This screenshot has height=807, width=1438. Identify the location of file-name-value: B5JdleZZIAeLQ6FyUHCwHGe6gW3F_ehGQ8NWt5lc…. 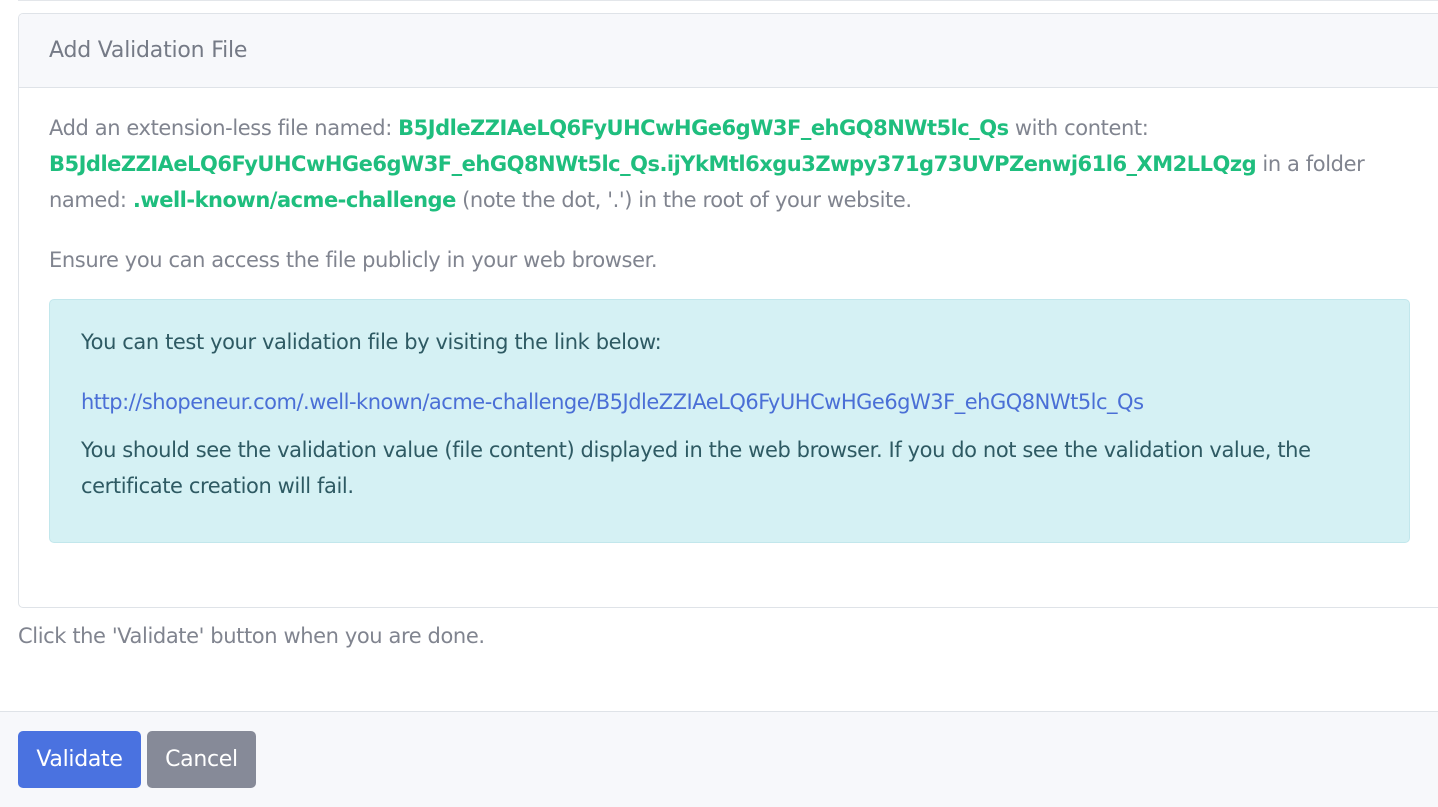
(703, 128).